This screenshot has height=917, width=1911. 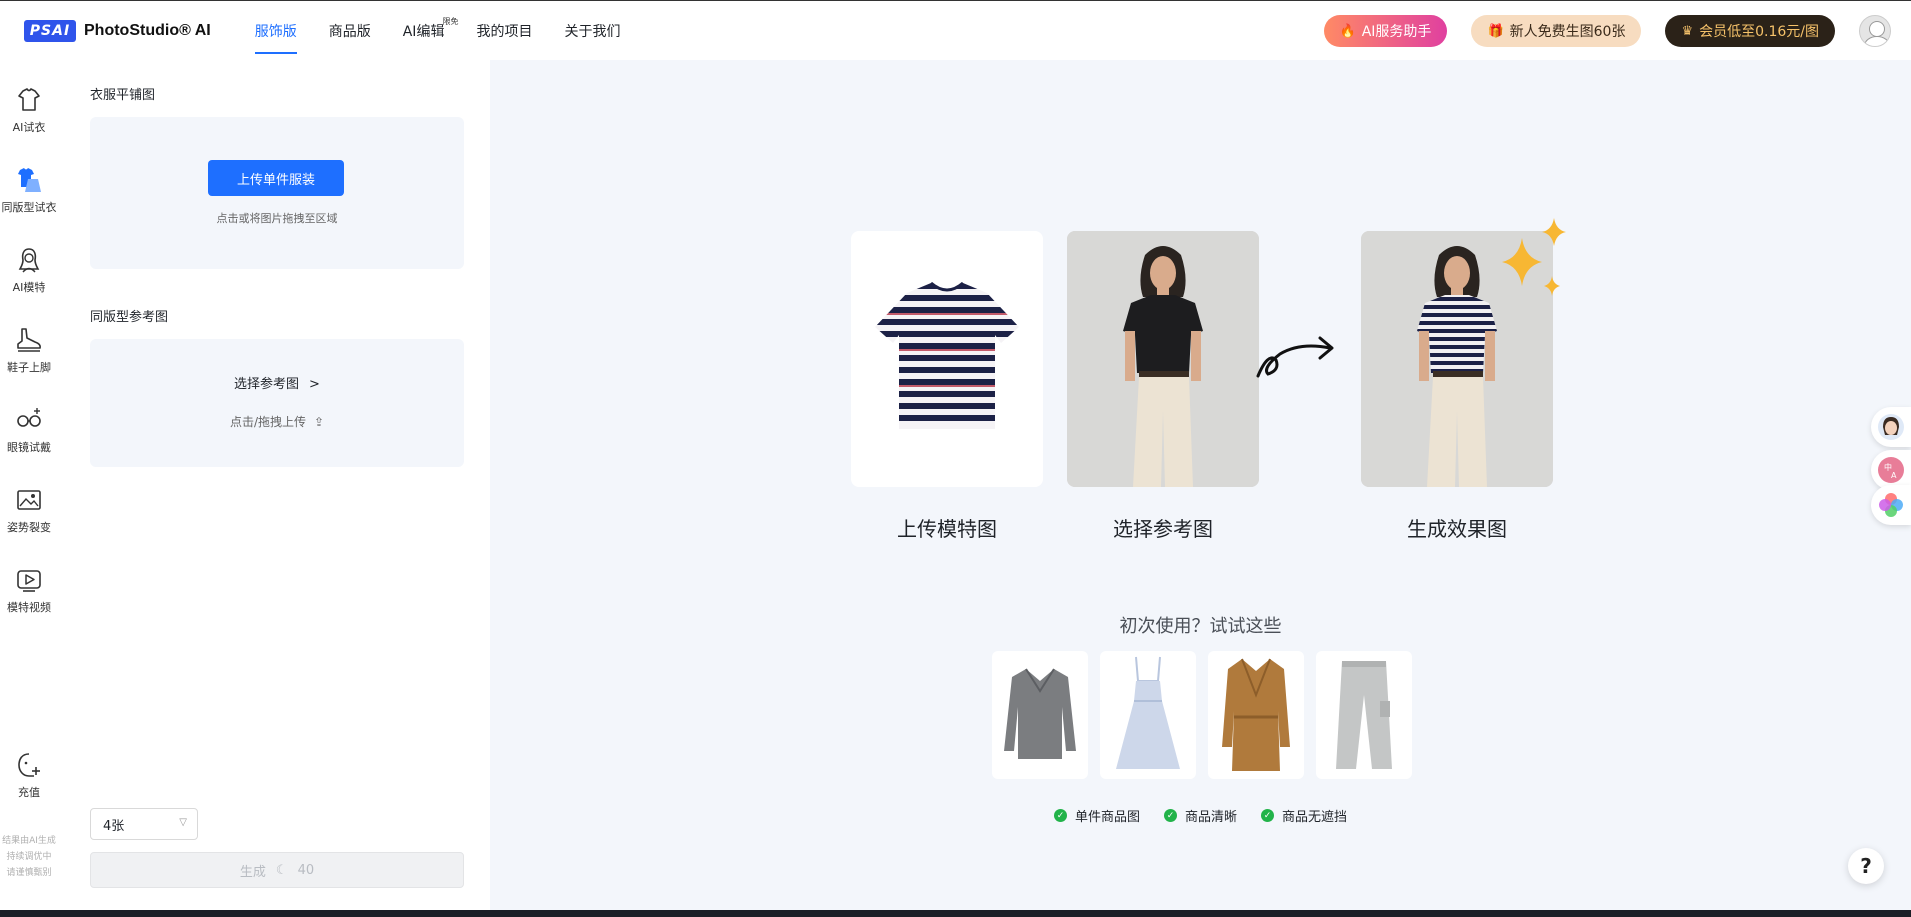 I want to click on sample-pants, so click(x=1364, y=715).